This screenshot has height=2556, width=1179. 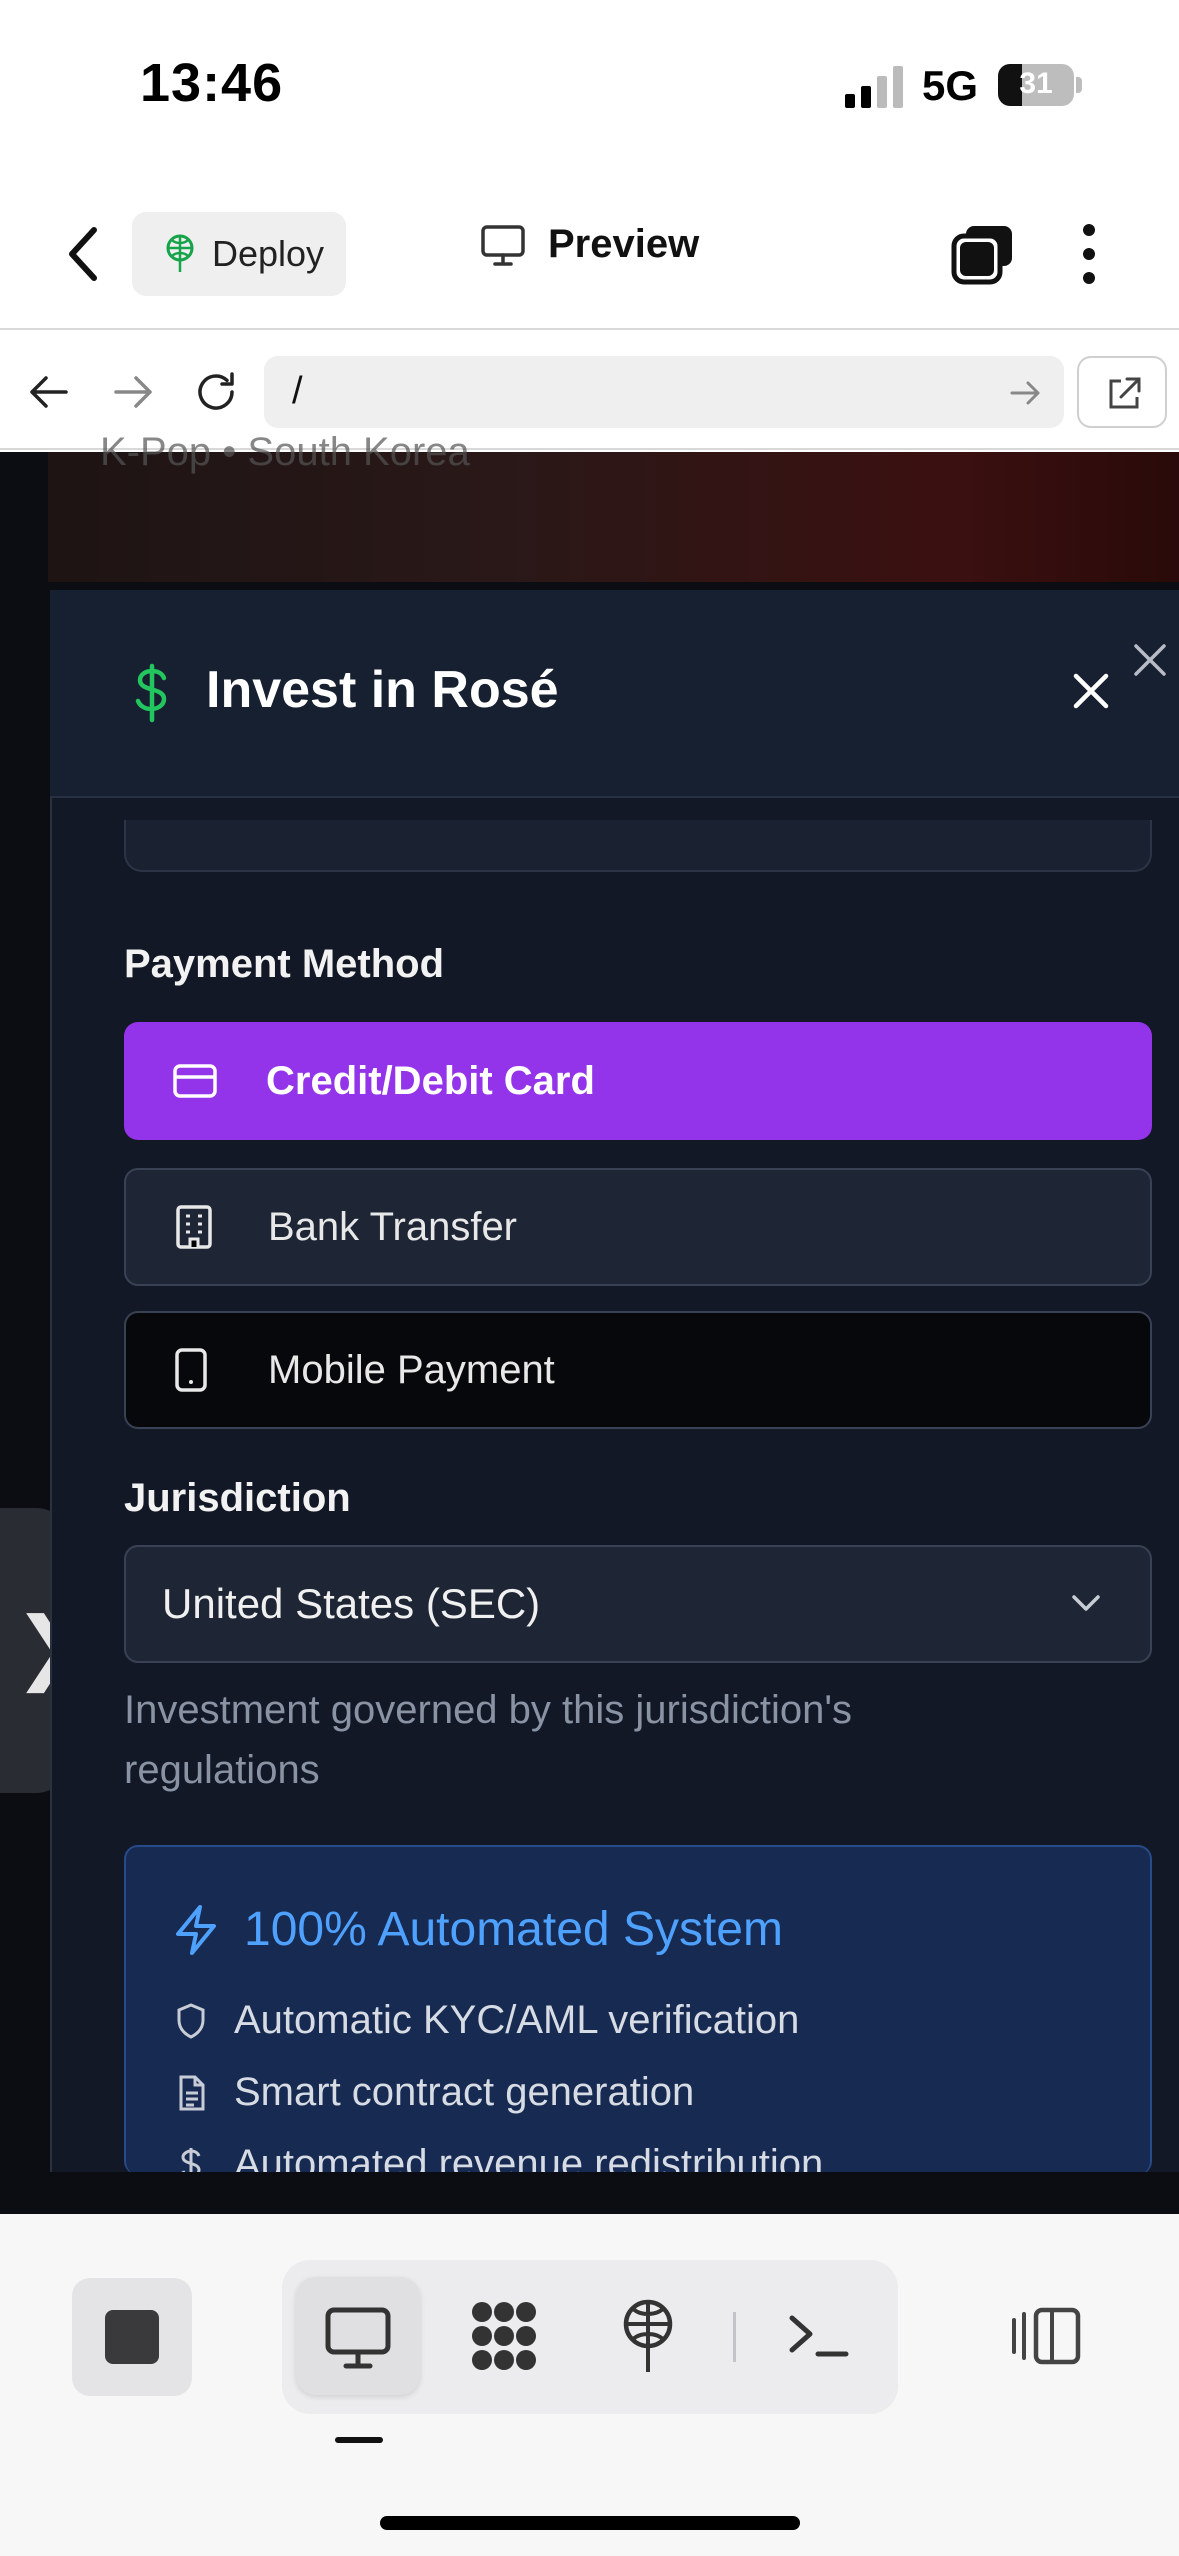 What do you see at coordinates (84, 254) in the screenshot?
I see `back-icon` at bounding box center [84, 254].